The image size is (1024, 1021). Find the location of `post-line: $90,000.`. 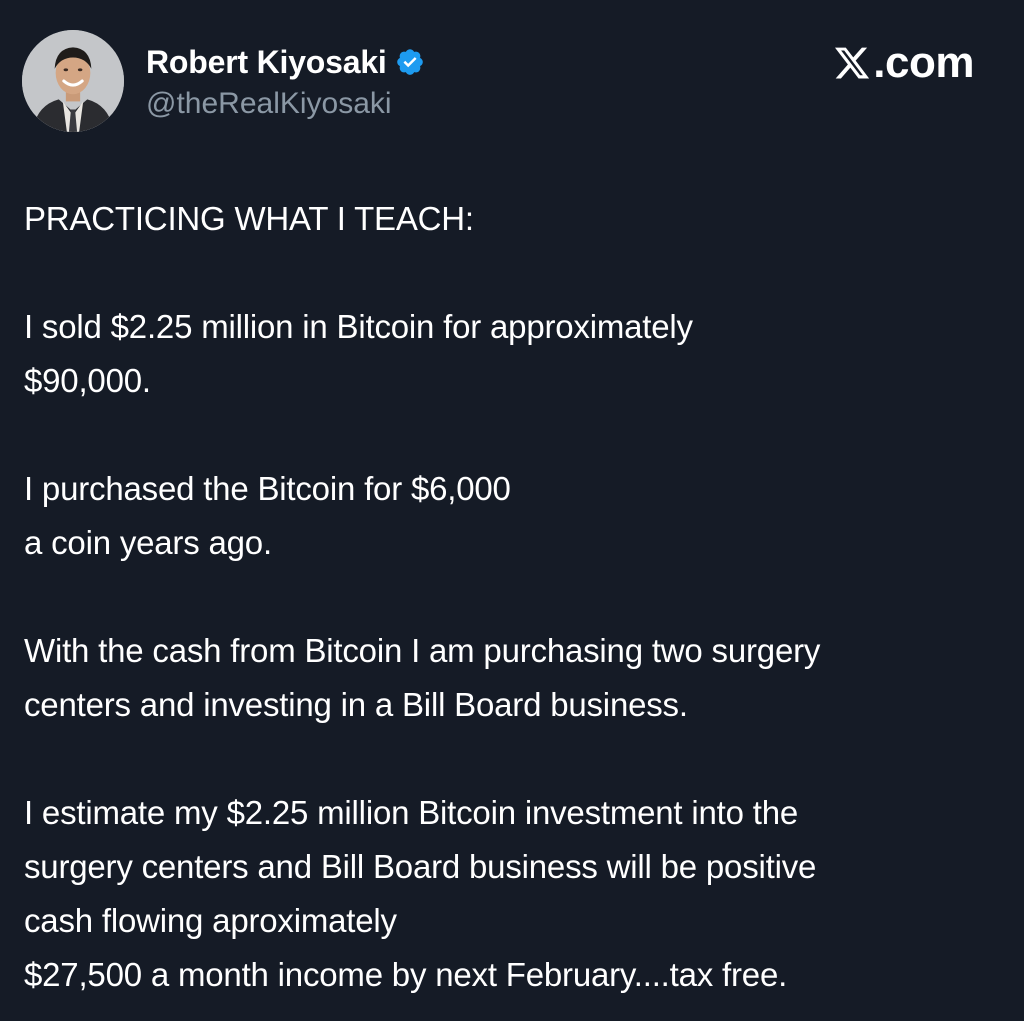

post-line: $90,000. is located at coordinates (87, 380).